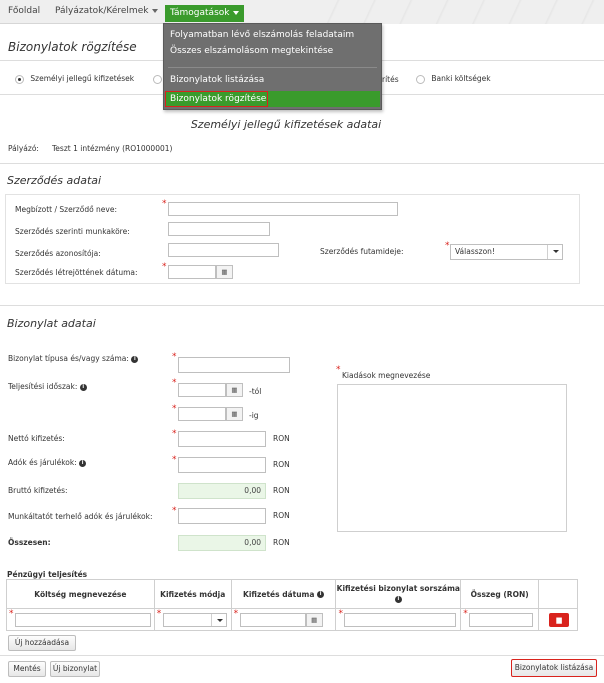 The image size is (604, 683). What do you see at coordinates (194, 620) in the screenshot?
I see `payment-method-select` at bounding box center [194, 620].